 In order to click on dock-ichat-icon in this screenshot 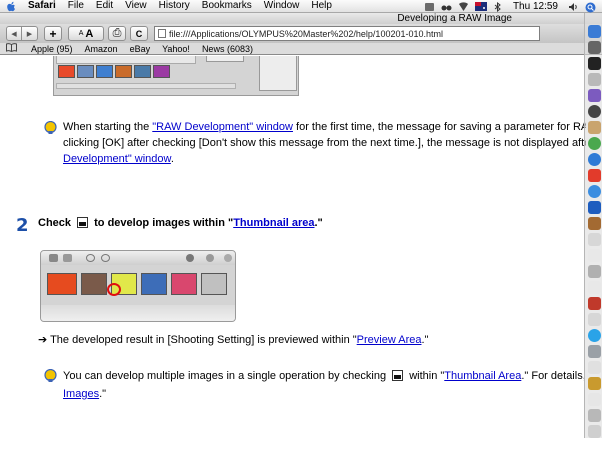, I will do `click(594, 239)`.